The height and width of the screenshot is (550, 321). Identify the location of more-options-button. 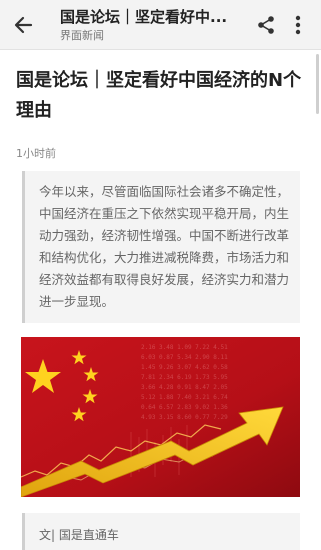
(298, 25).